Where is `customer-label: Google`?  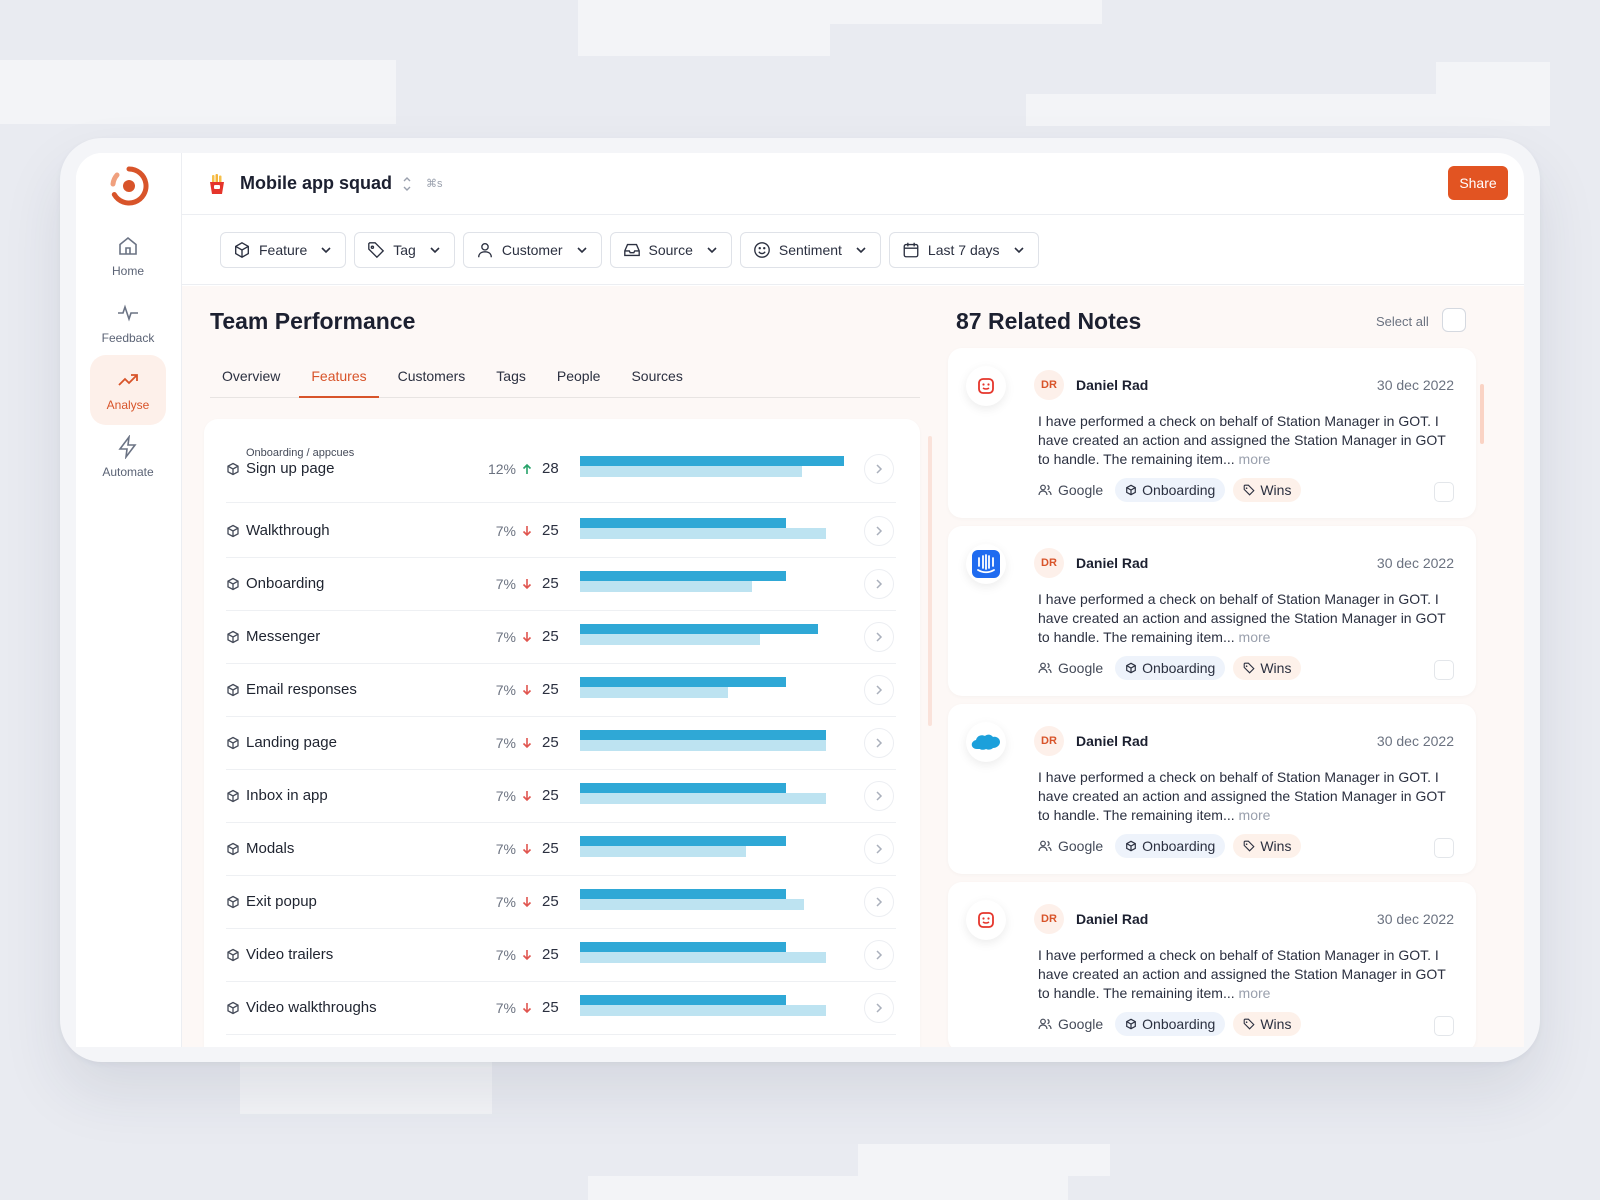 customer-label: Google is located at coordinates (1070, 490).